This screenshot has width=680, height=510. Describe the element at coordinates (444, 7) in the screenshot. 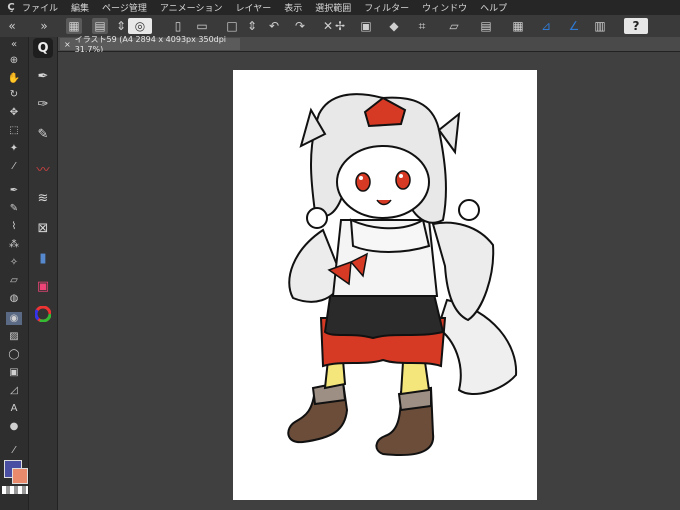

I see `menu-window: ウィンドウ` at that location.